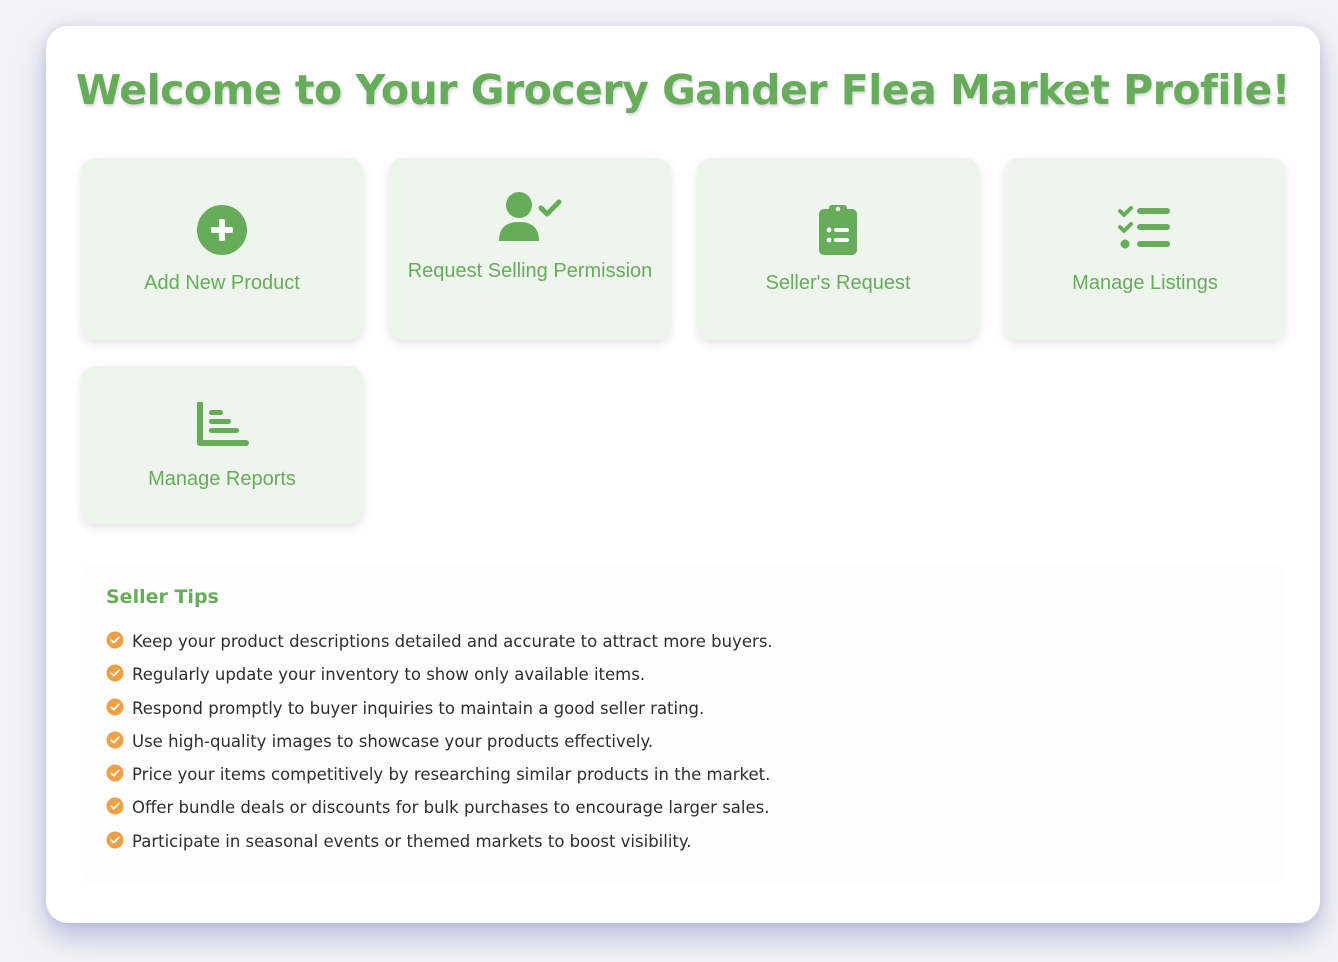 The image size is (1338, 962). I want to click on chart-bar-icon, so click(223, 424).